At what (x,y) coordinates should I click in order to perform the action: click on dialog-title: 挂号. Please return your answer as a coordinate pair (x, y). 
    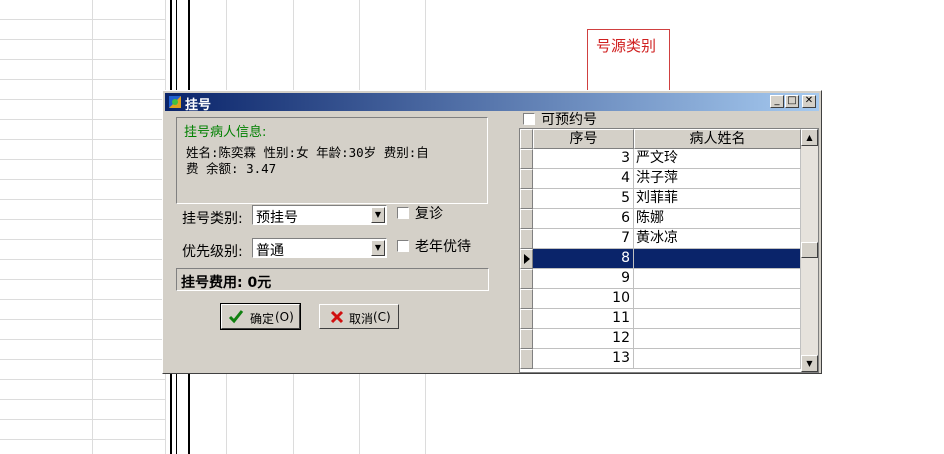
    Looking at the image, I should click on (198, 105).